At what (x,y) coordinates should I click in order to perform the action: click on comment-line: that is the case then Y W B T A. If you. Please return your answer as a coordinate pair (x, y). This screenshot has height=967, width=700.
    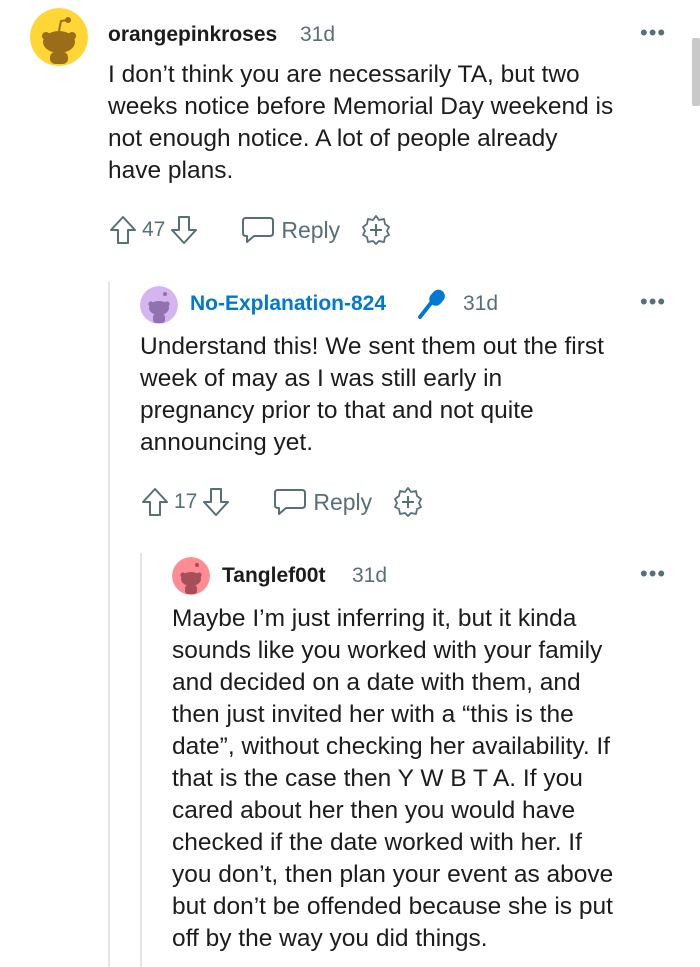
    Looking at the image, I should click on (377, 778).